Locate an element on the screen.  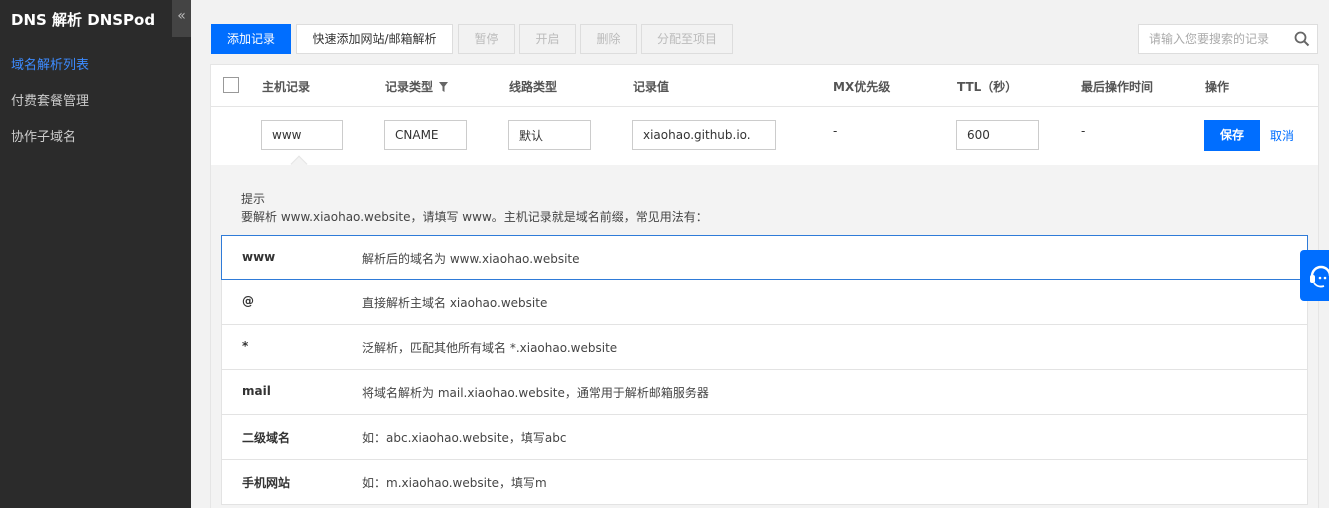
sidebar: DNS 解析 DNSPod « 域名解析列表 付费套餐管理 协作子域名 is located at coordinates (95, 254).